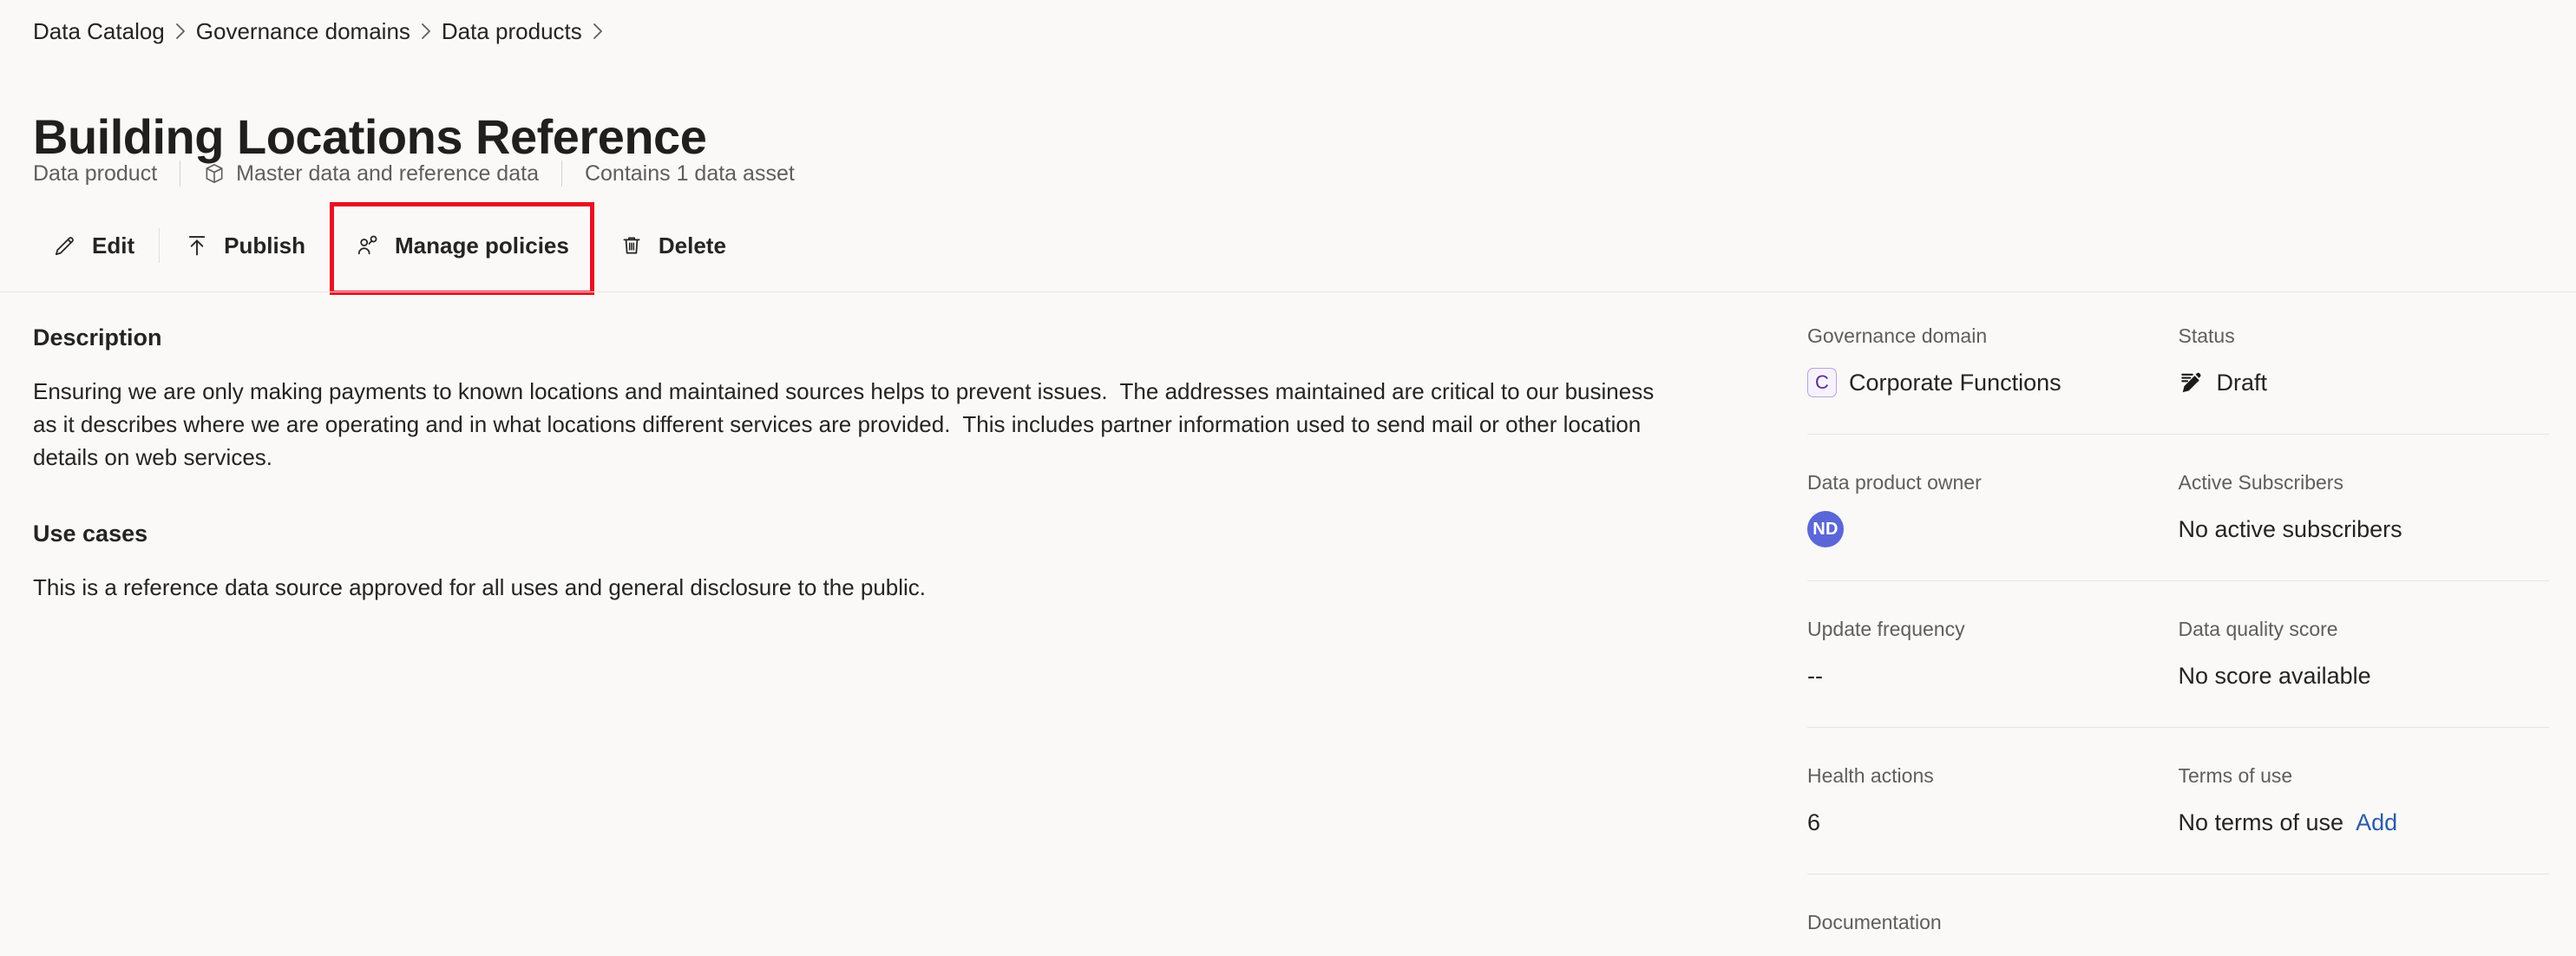 The height and width of the screenshot is (956, 2576). I want to click on status-value: Draft, so click(2364, 382).